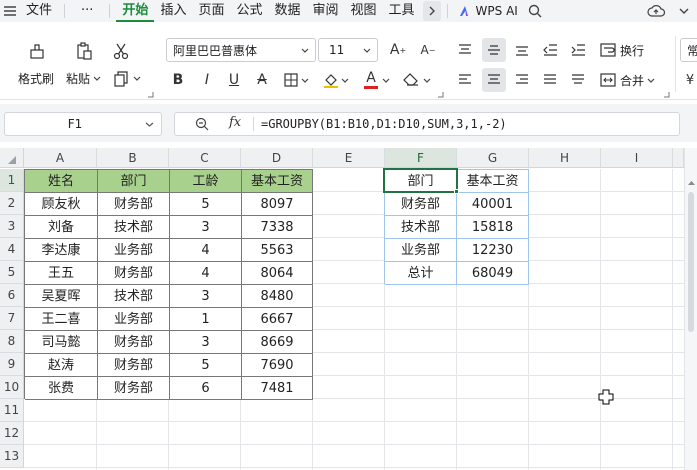 The width and height of the screenshot is (697, 470). What do you see at coordinates (331, 80) in the screenshot?
I see `fill-color-icon` at bounding box center [331, 80].